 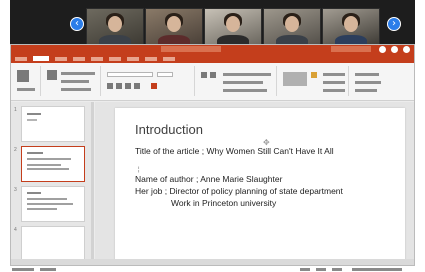 I want to click on editing-group, so click(x=381, y=81).